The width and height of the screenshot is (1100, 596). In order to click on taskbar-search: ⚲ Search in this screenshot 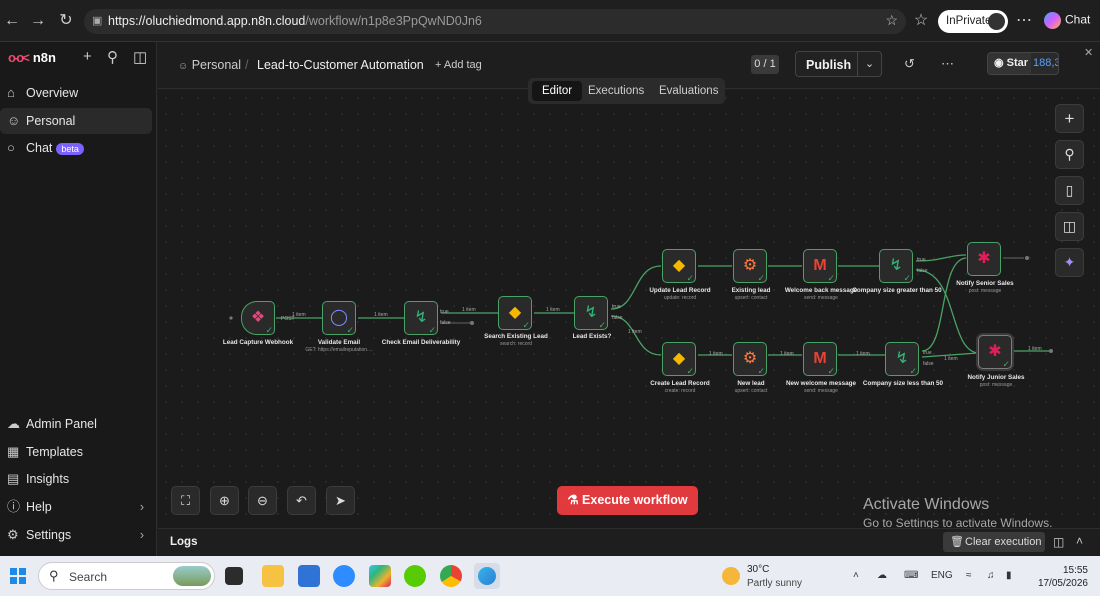, I will do `click(126, 576)`.